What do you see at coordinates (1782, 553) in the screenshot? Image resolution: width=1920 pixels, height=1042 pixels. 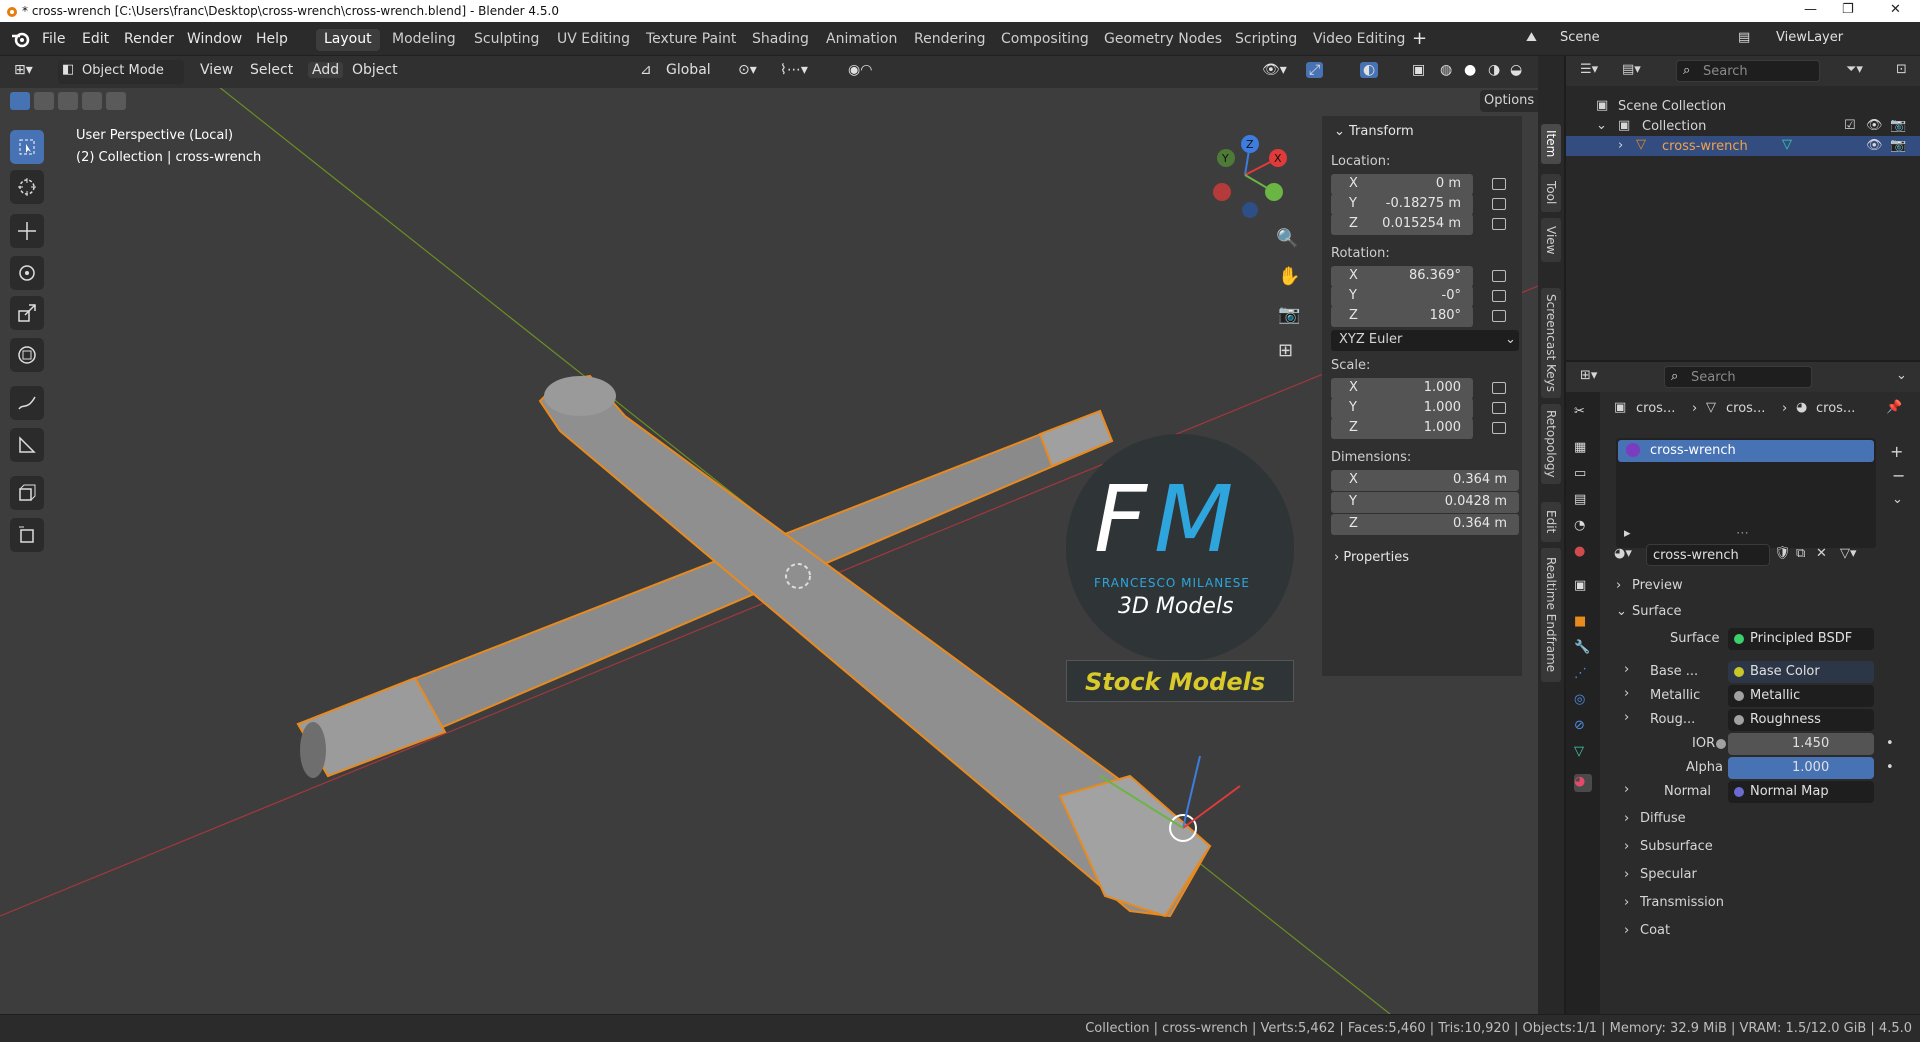 I see `fake-user-icon: 🛡` at bounding box center [1782, 553].